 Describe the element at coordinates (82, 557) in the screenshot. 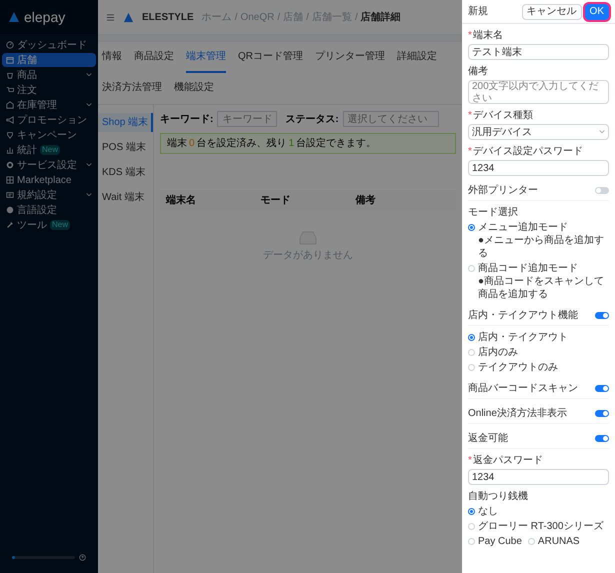

I see `help-icon` at that location.